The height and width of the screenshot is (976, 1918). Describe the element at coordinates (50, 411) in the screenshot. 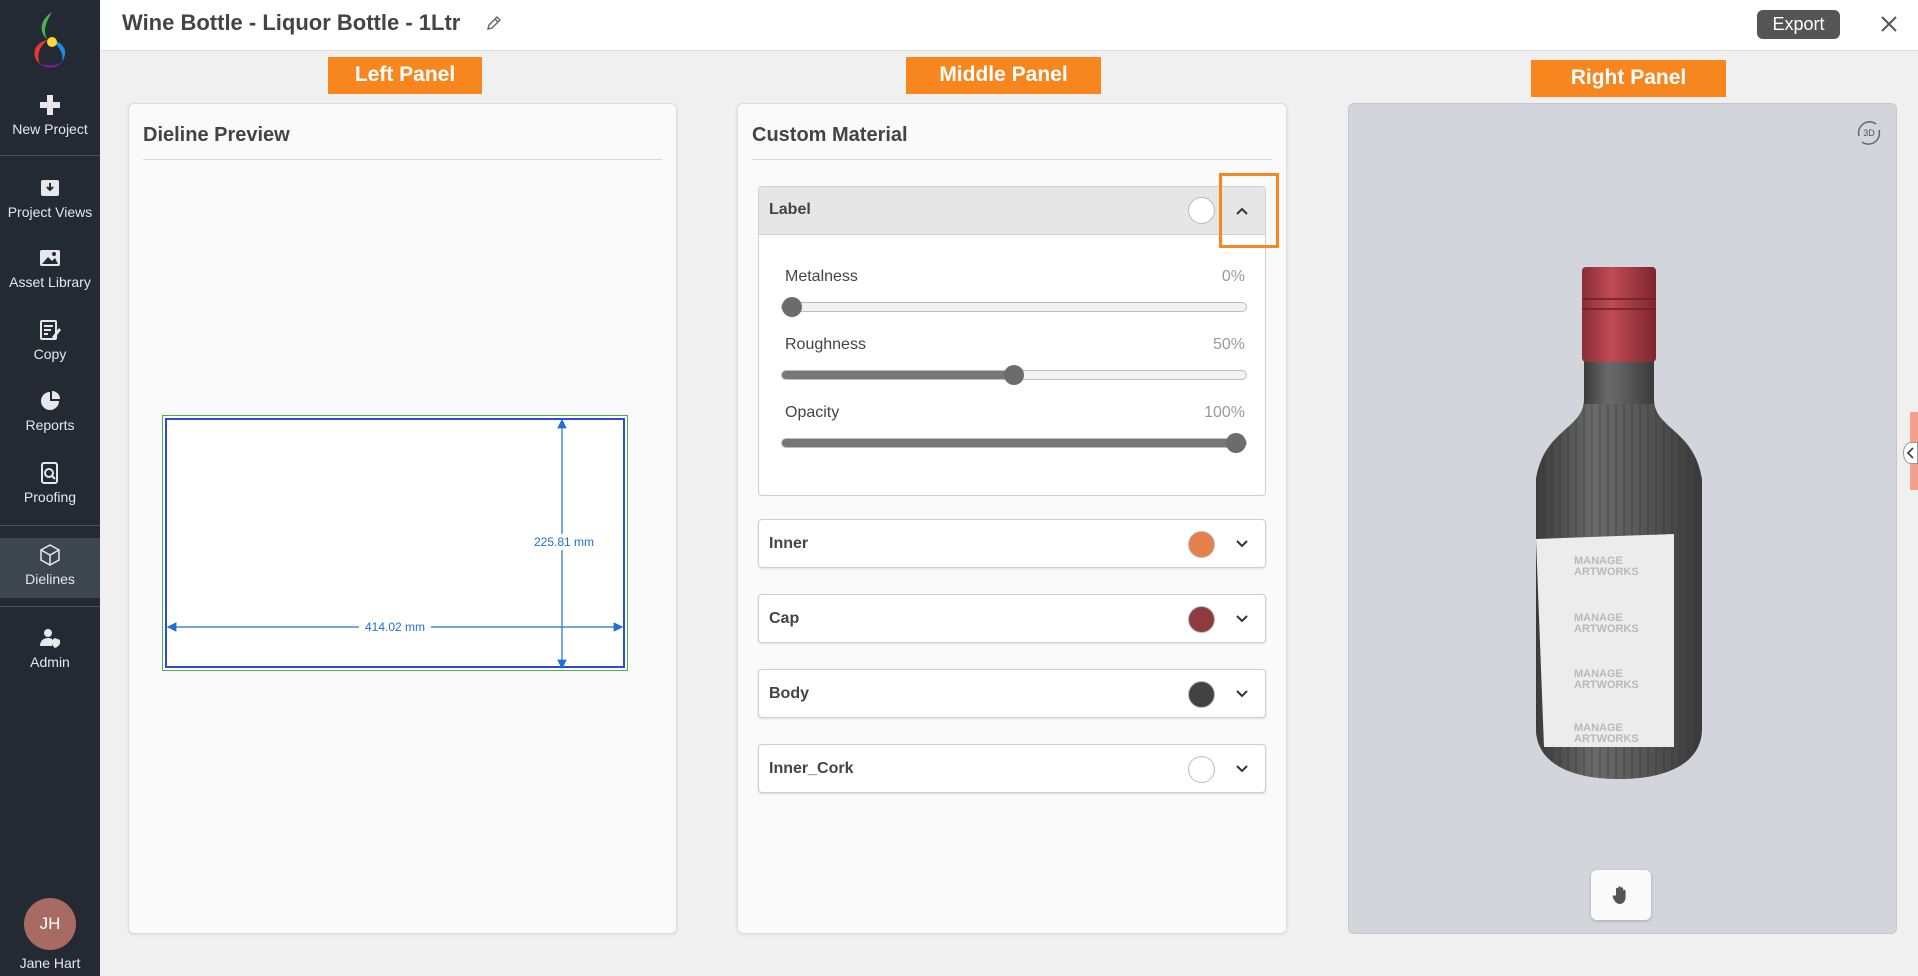

I see `sidebar-item-reports: Reports` at that location.